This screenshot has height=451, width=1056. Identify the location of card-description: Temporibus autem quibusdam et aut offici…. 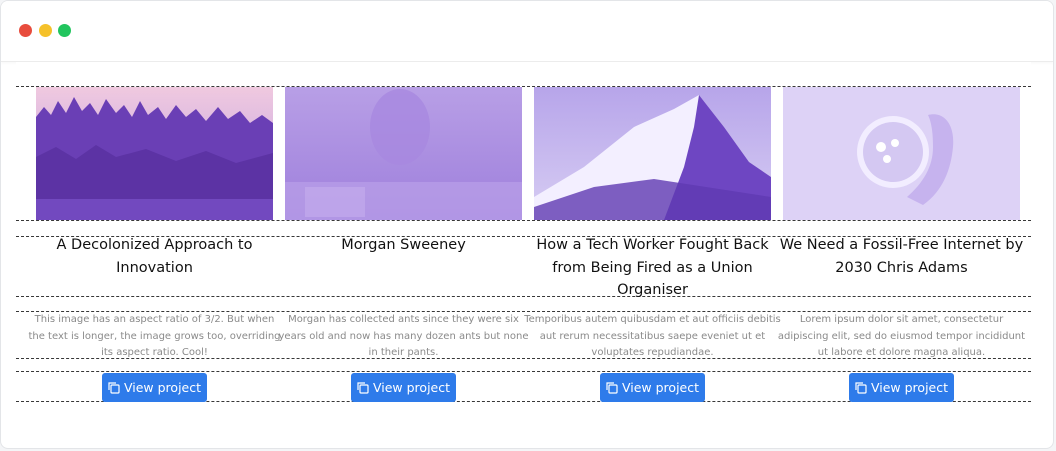
(652, 336).